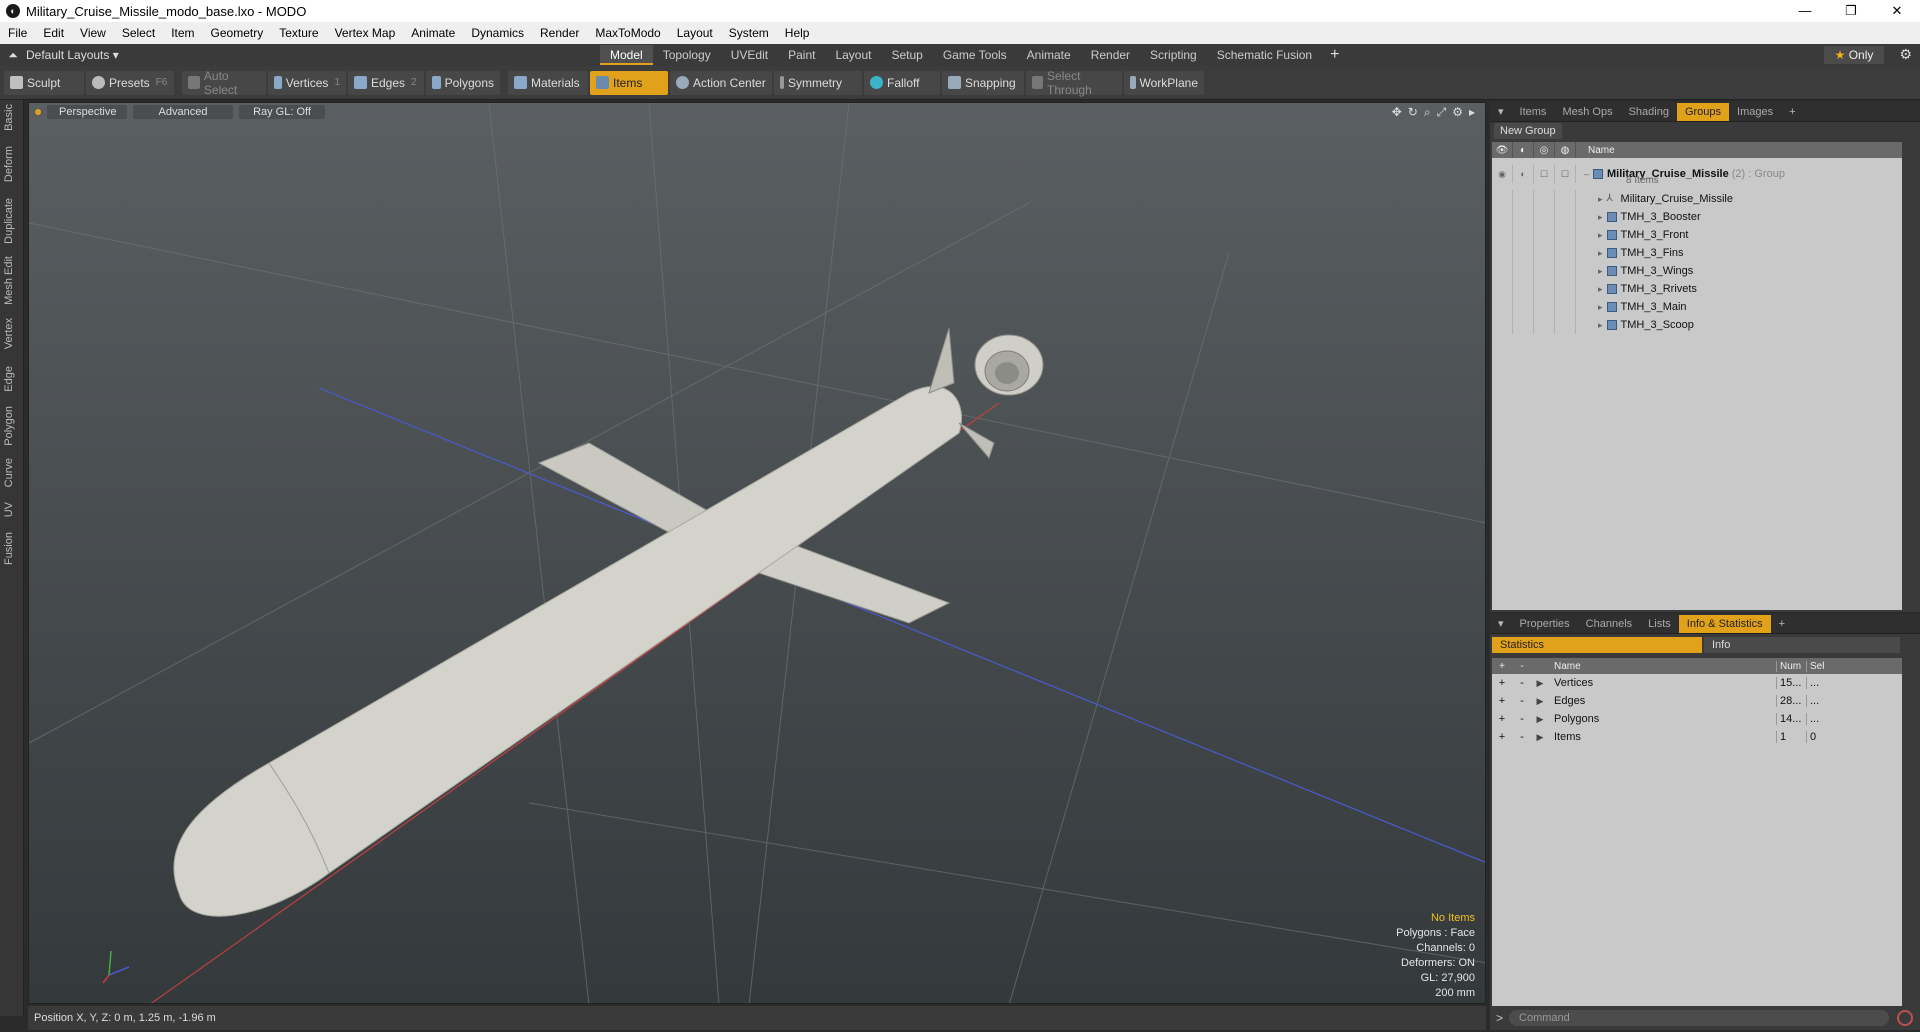  I want to click on tab-mesh-ops: Mesh Ops, so click(1587, 112).